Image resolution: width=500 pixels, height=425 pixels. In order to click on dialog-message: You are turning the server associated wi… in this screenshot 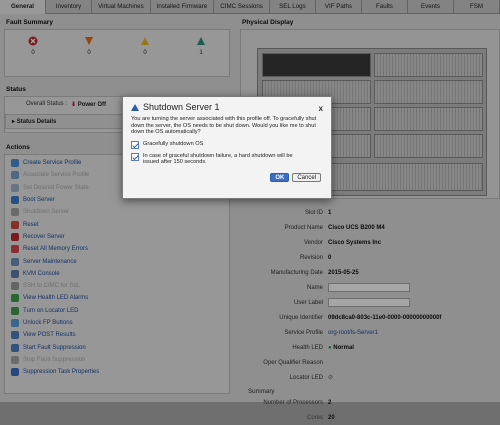, I will do `click(224, 126)`.